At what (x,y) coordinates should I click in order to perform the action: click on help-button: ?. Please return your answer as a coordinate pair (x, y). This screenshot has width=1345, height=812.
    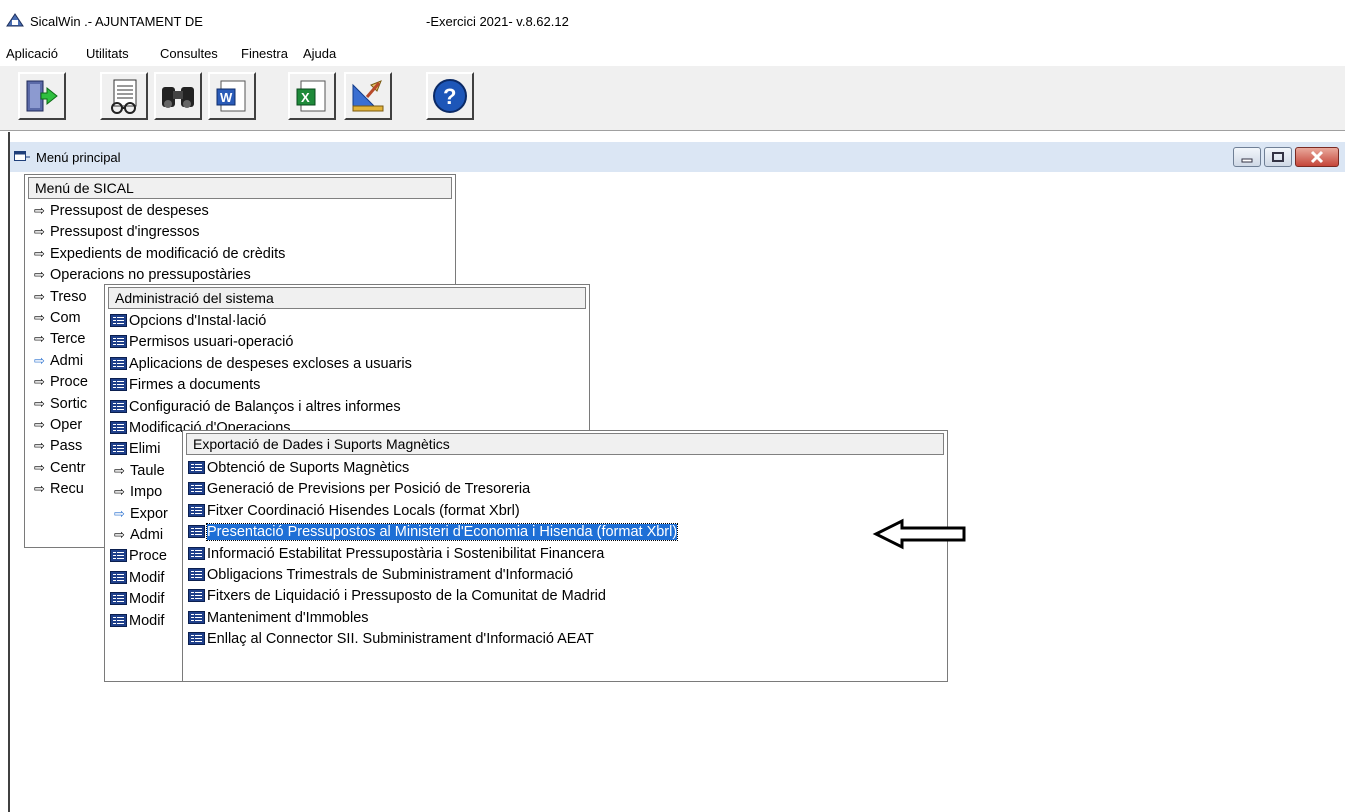
    Looking at the image, I should click on (450, 96).